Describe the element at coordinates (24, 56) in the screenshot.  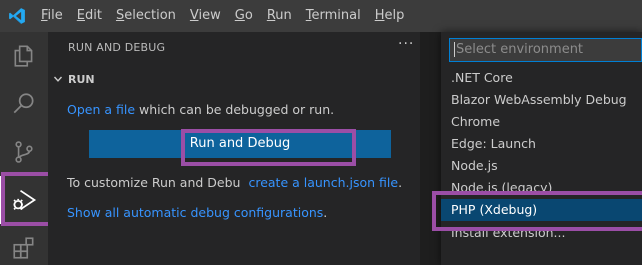
I see `explorer-icon` at that location.